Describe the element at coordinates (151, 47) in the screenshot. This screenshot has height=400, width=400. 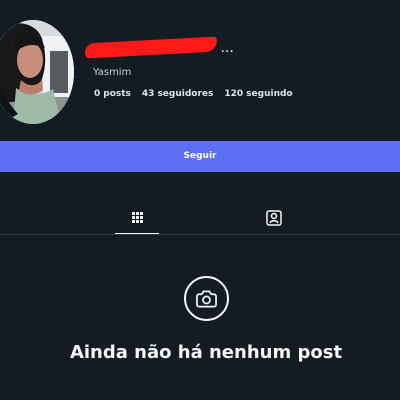
I see `redacted-username` at that location.